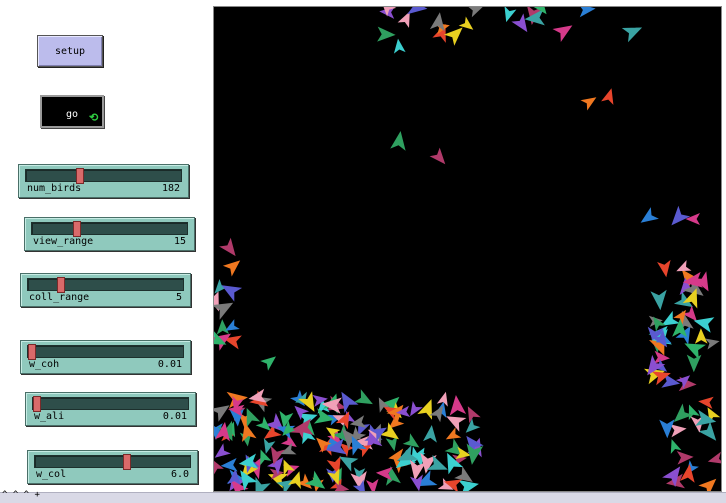  I want to click on slider-view-range: view_range 15, so click(109, 234).